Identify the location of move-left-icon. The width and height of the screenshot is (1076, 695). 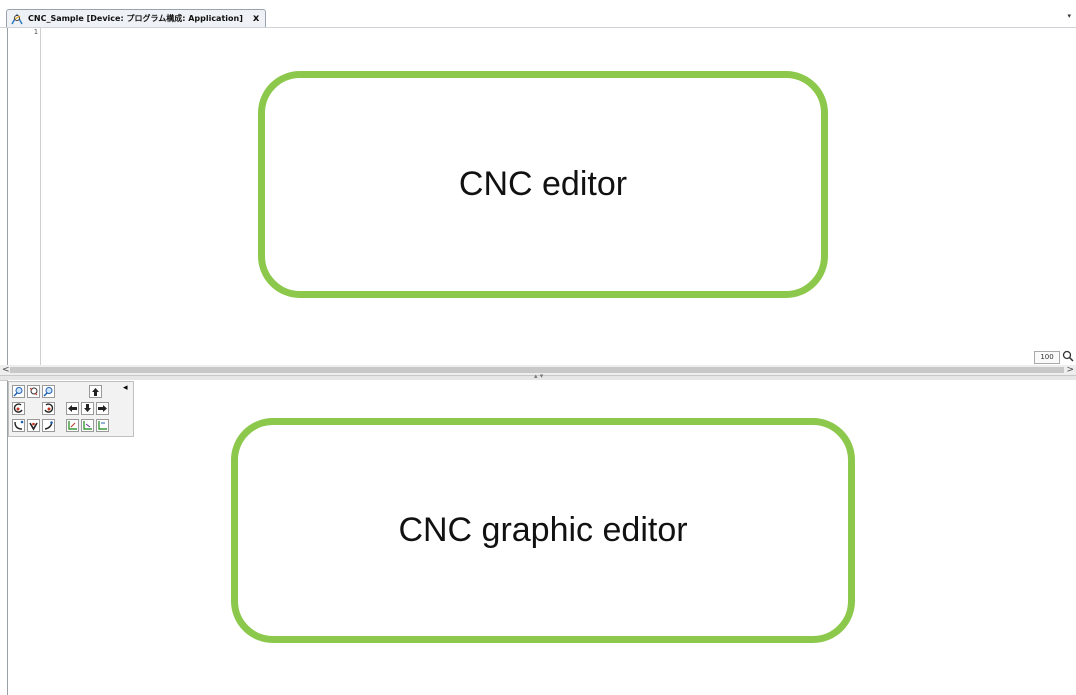
(72, 408).